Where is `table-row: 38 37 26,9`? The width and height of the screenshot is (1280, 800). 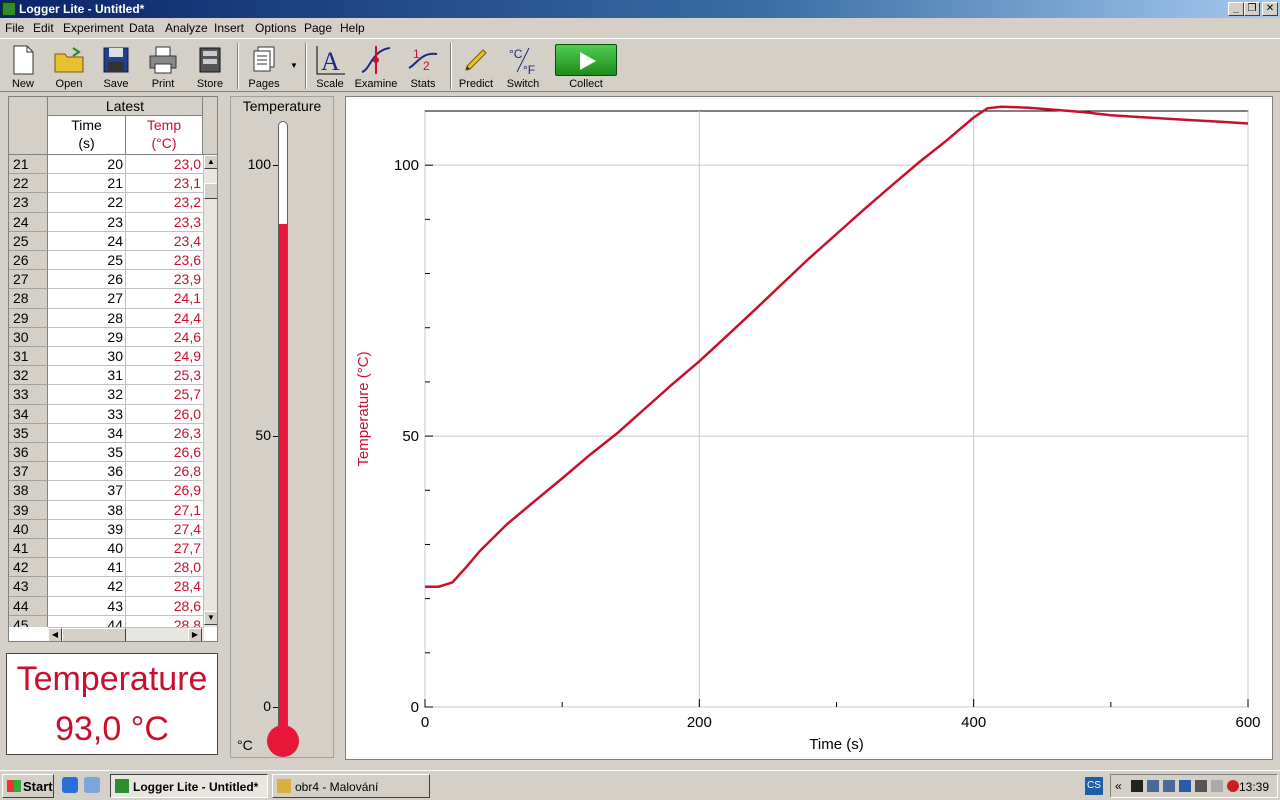 table-row: 38 37 26,9 is located at coordinates (106, 491).